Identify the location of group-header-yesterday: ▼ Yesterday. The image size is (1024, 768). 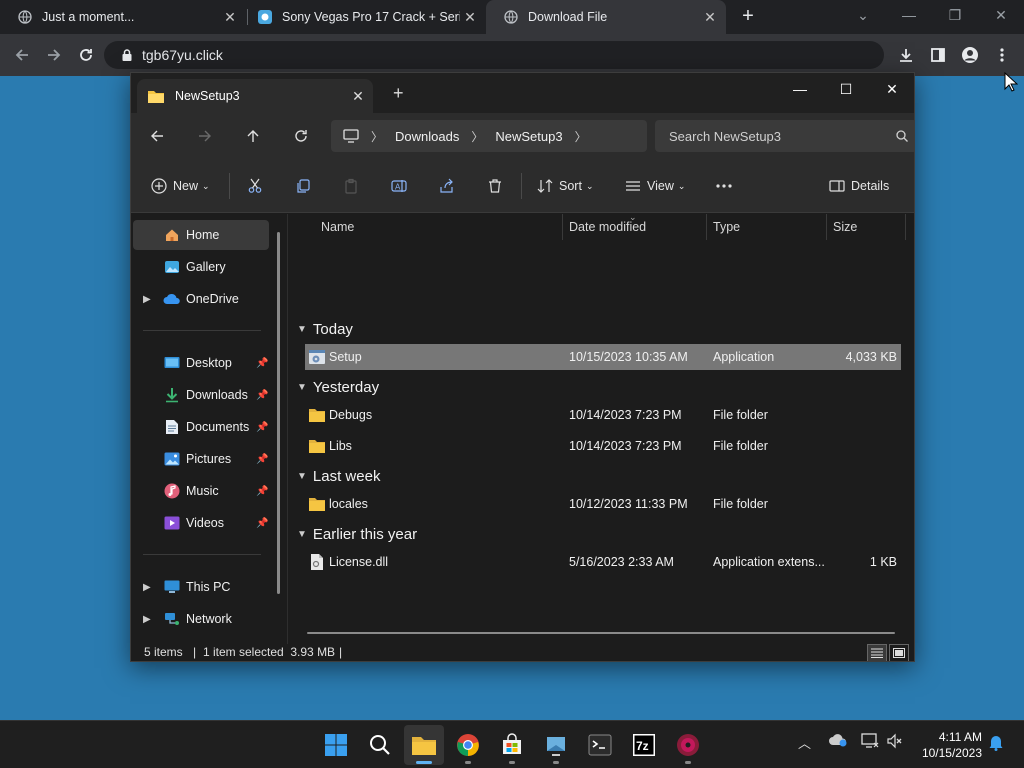
(338, 387).